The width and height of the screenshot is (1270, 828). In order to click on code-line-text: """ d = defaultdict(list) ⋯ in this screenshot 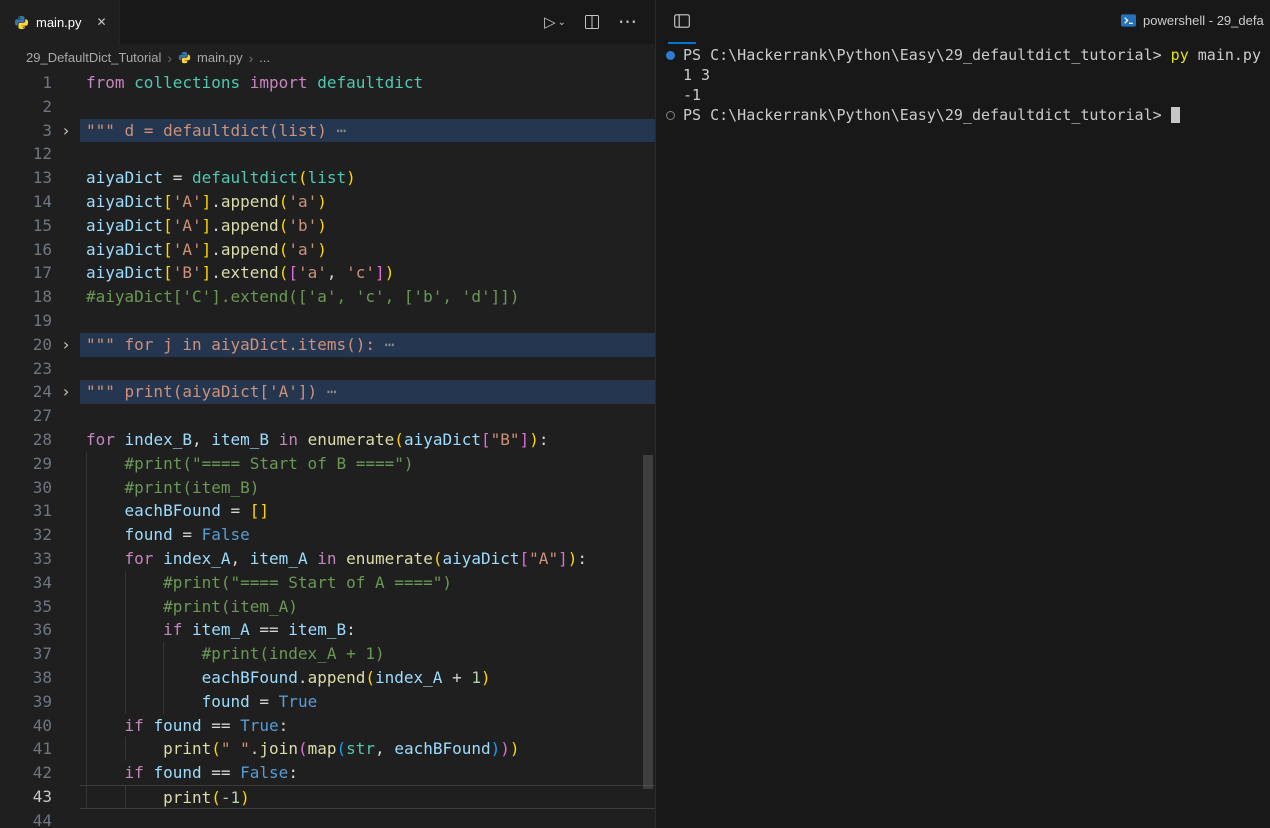, I will do `click(367, 130)`.